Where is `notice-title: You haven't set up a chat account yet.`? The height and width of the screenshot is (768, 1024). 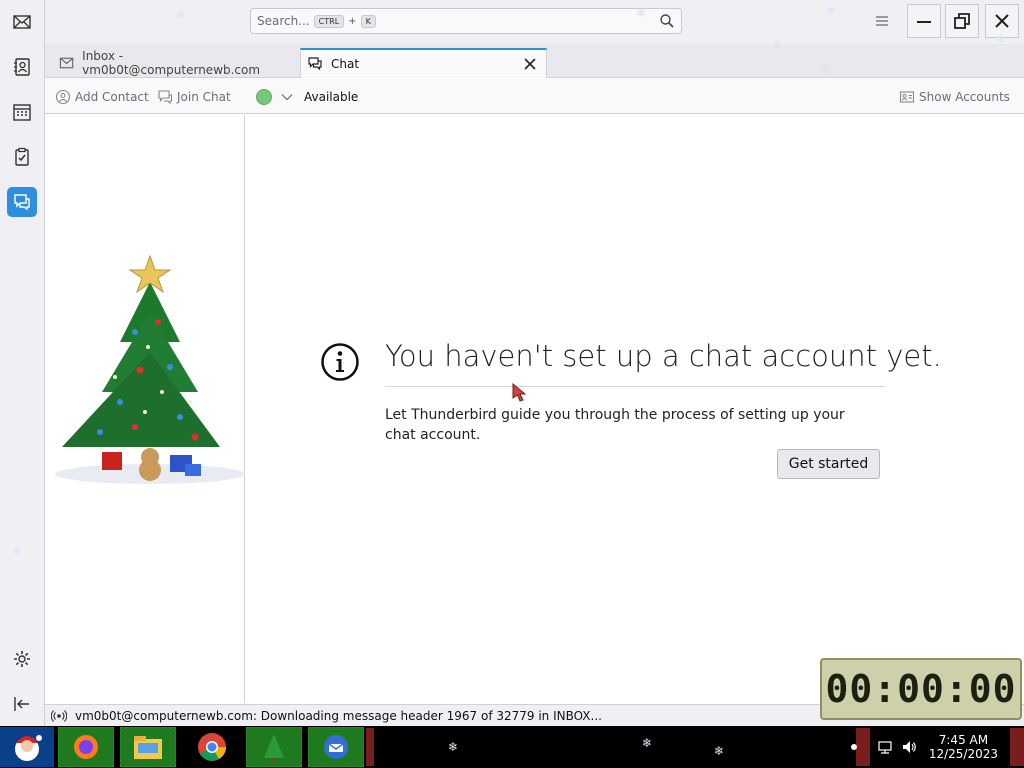 notice-title: You haven't set up a chat account yet. is located at coordinates (663, 356).